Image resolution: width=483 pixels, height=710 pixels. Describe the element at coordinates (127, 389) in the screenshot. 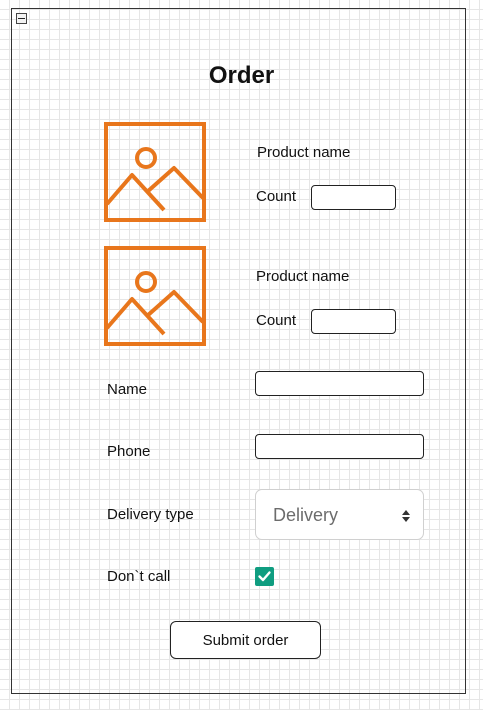

I see `name-label: Name` at that location.